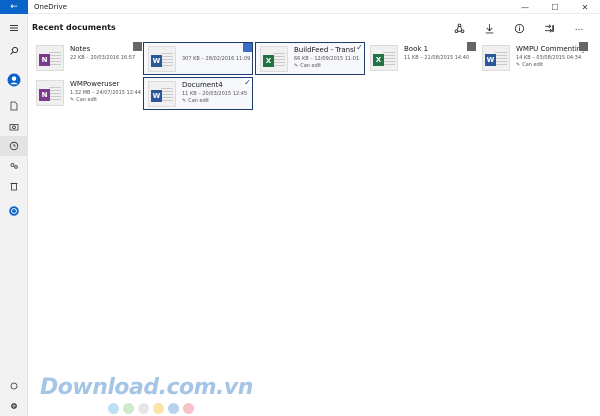  I want to click on recent-icon, so click(14, 146).